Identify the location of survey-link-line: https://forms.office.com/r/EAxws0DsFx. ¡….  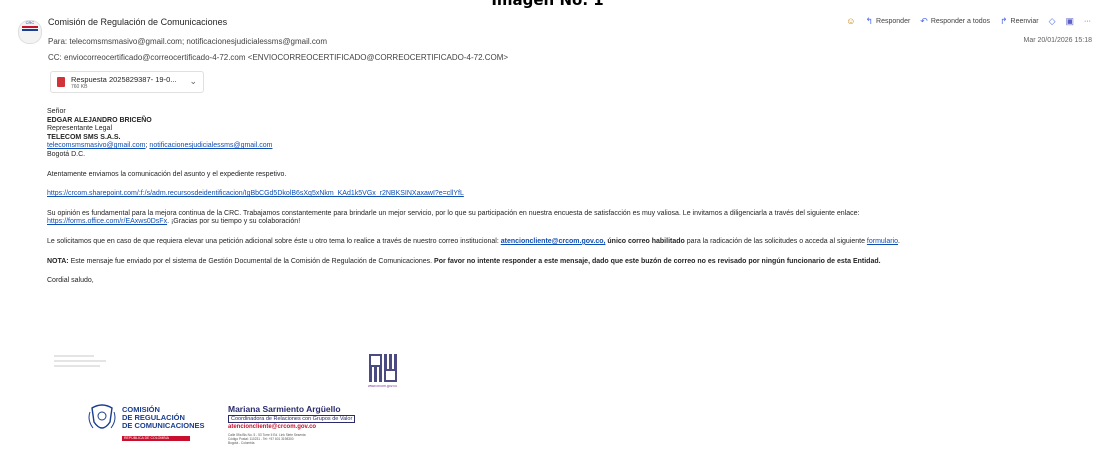
(567, 222).